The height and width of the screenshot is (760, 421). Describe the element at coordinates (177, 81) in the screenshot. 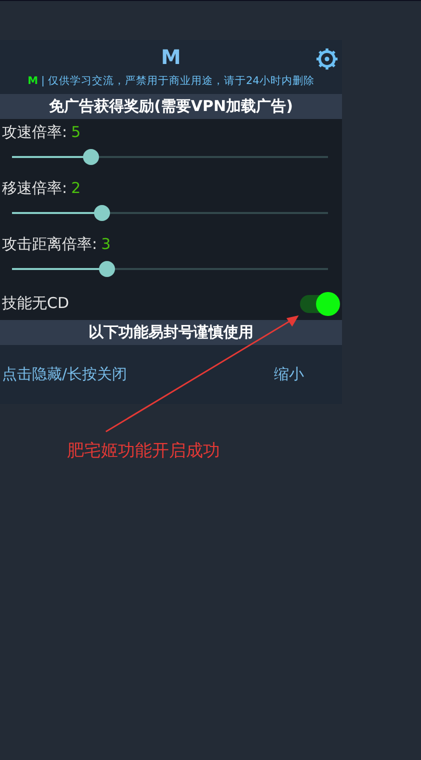

I see `disclaimer-text: | 仅供学习交流，严禁用于商业用途，请于24小时内删除` at that location.